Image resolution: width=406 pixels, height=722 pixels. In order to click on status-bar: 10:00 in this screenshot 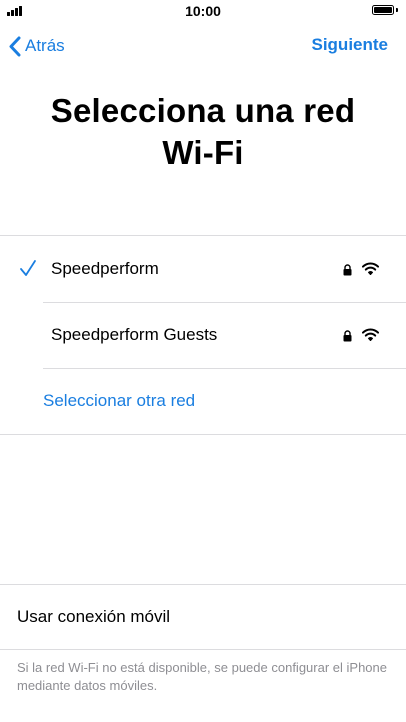, I will do `click(203, 11)`.